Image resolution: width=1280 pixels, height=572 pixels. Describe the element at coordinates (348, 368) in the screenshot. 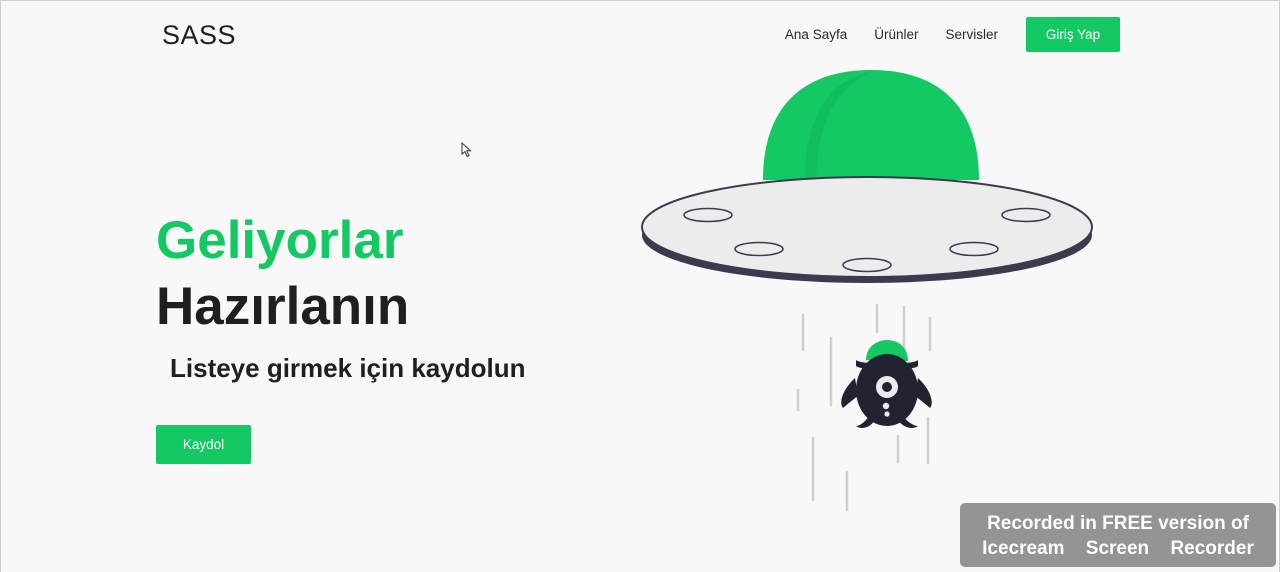

I see `hero-subtitle: Listeye girmek için kaydolun` at that location.